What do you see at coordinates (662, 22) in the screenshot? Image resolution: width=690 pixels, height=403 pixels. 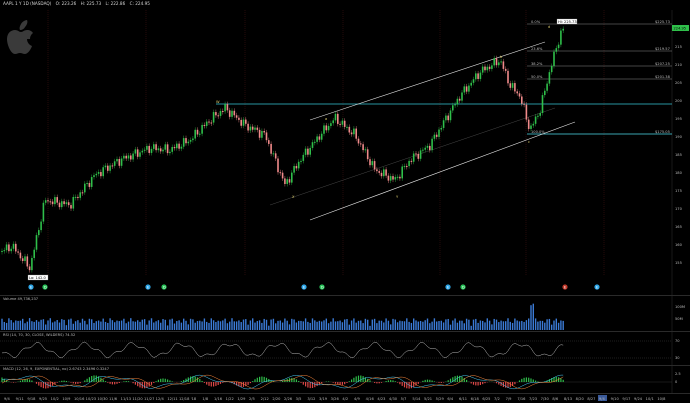 I see `fib-level-price: $225.73` at bounding box center [662, 22].